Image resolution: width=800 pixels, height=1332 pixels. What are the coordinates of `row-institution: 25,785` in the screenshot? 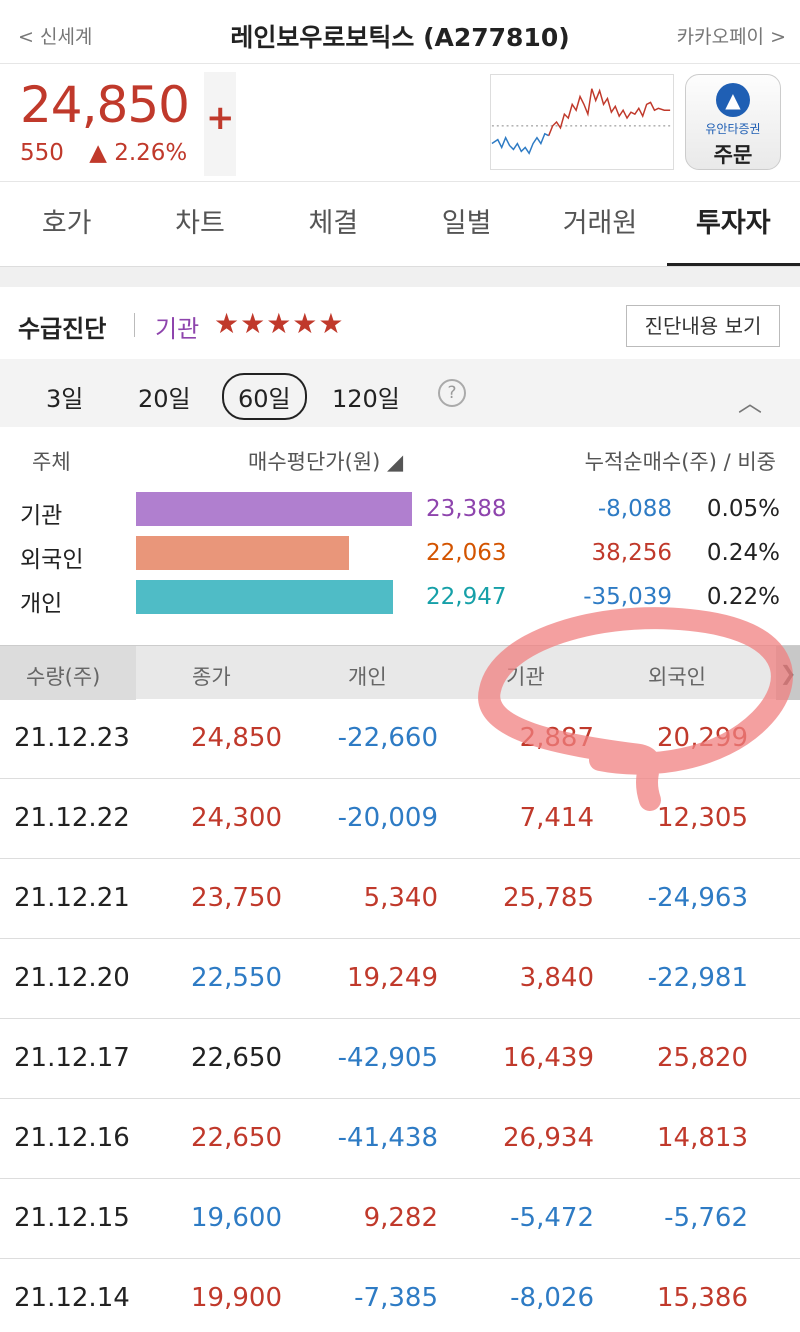 It's located at (548, 898).